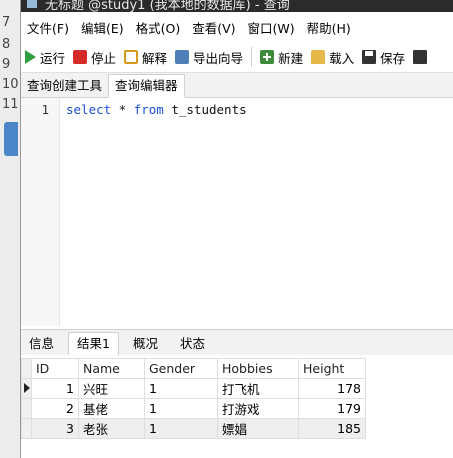 The height and width of the screenshot is (458, 453). I want to click on save-button: 保存, so click(383, 57).